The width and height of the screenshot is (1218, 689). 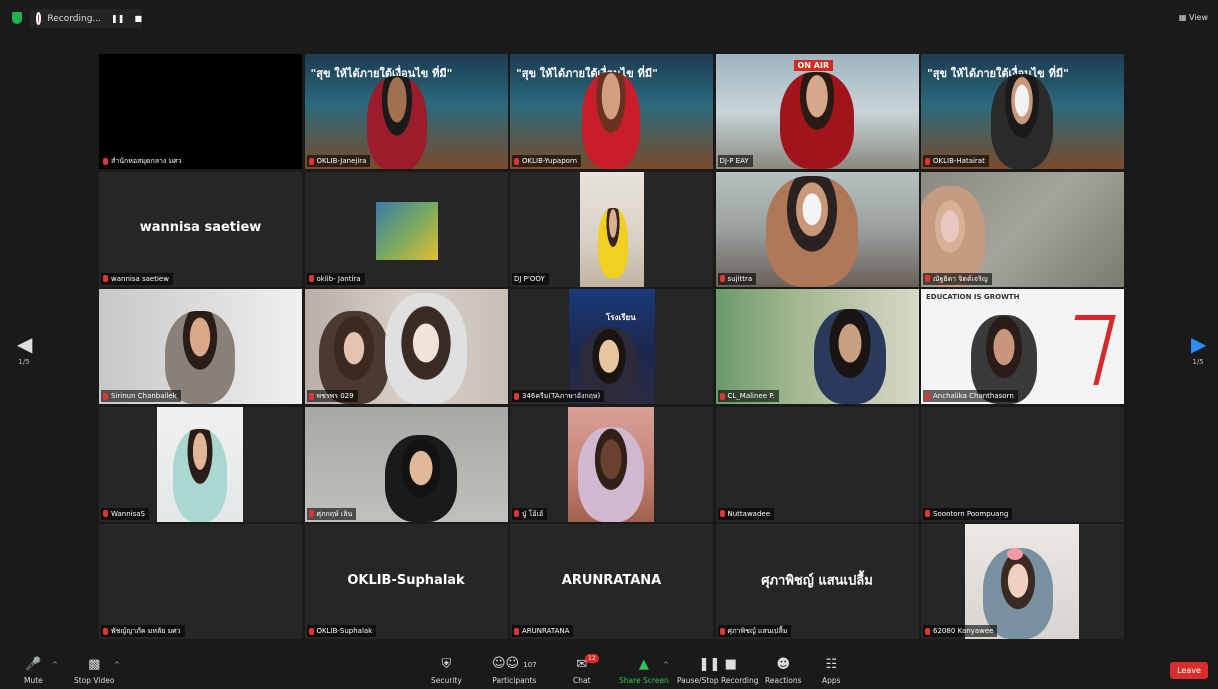 I want to click on participant-name: WannisaS, so click(x=128, y=513).